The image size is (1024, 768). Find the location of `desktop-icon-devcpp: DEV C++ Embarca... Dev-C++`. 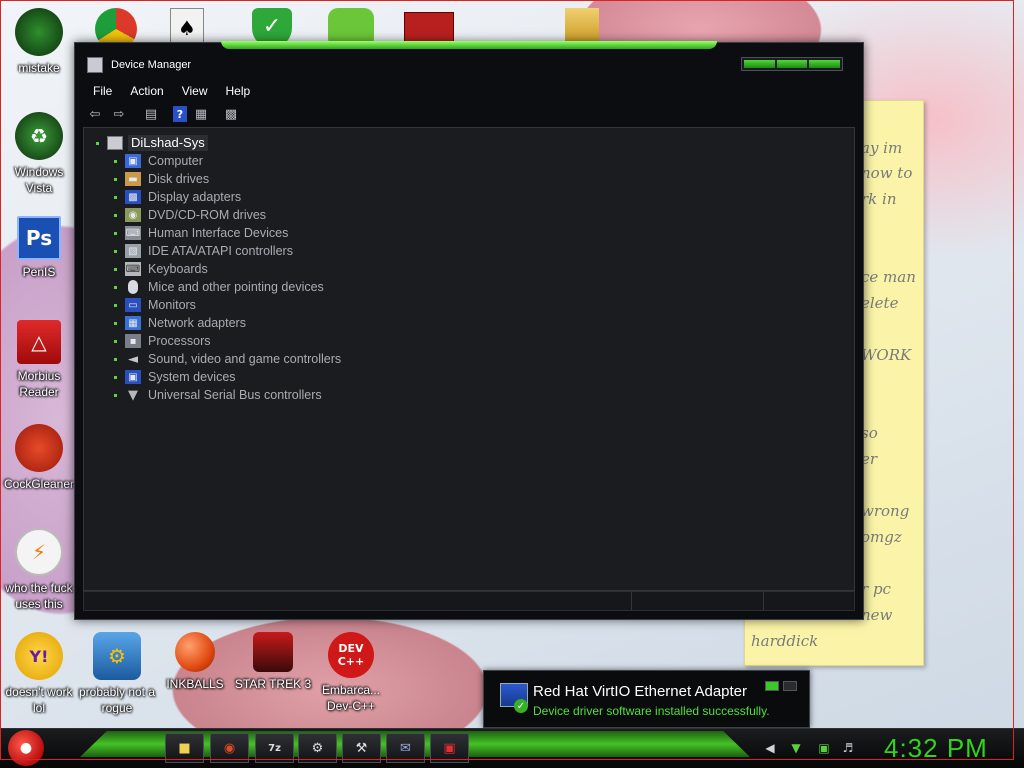

desktop-icon-devcpp: DEV C++ Embarca... Dev-C++ is located at coordinates (351, 673).